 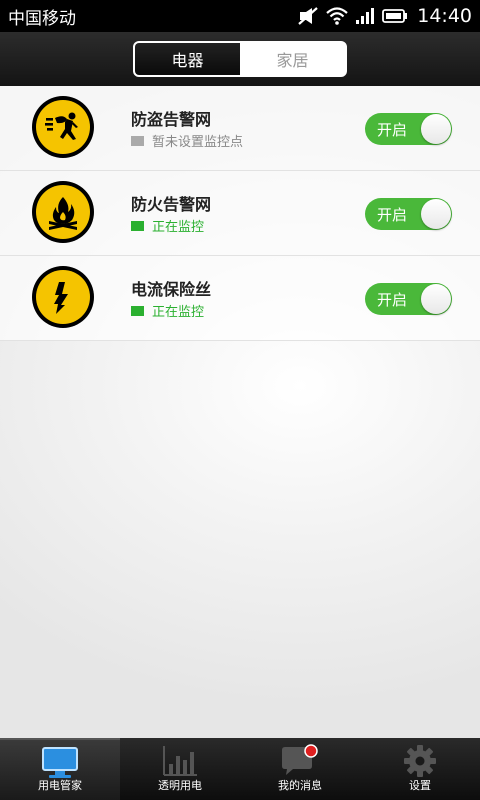 I want to click on lightning-icon, so click(x=63, y=297).